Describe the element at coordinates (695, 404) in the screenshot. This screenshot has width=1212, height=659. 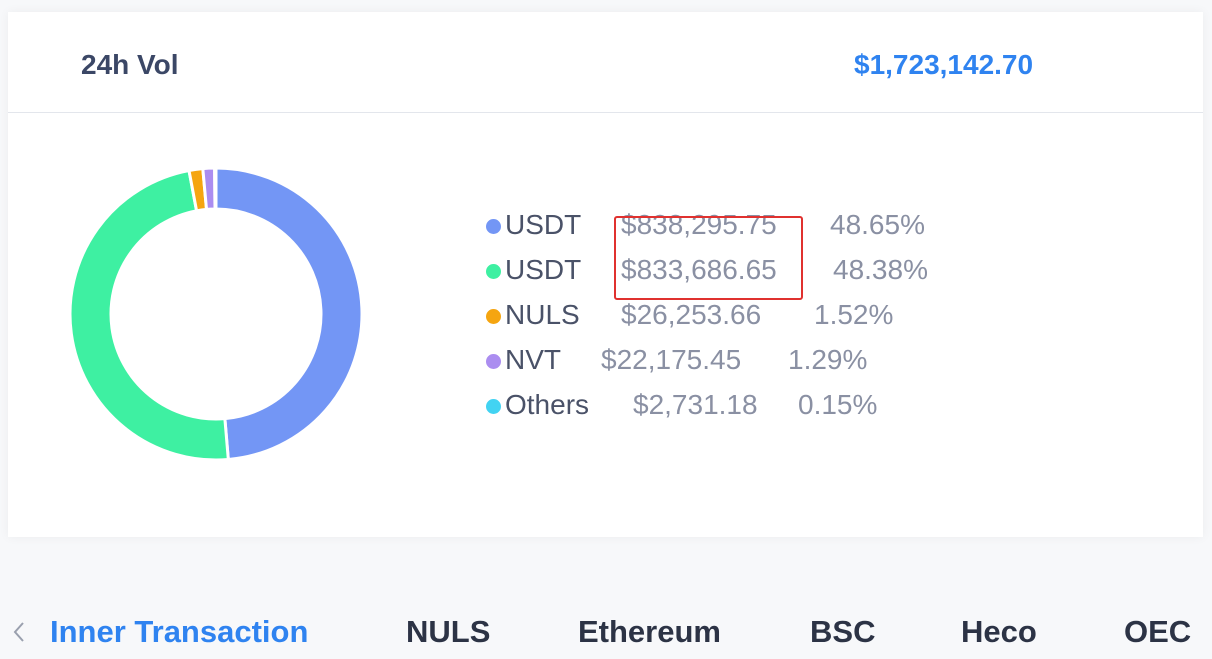
I see `legend-amount: $2,731.18` at that location.